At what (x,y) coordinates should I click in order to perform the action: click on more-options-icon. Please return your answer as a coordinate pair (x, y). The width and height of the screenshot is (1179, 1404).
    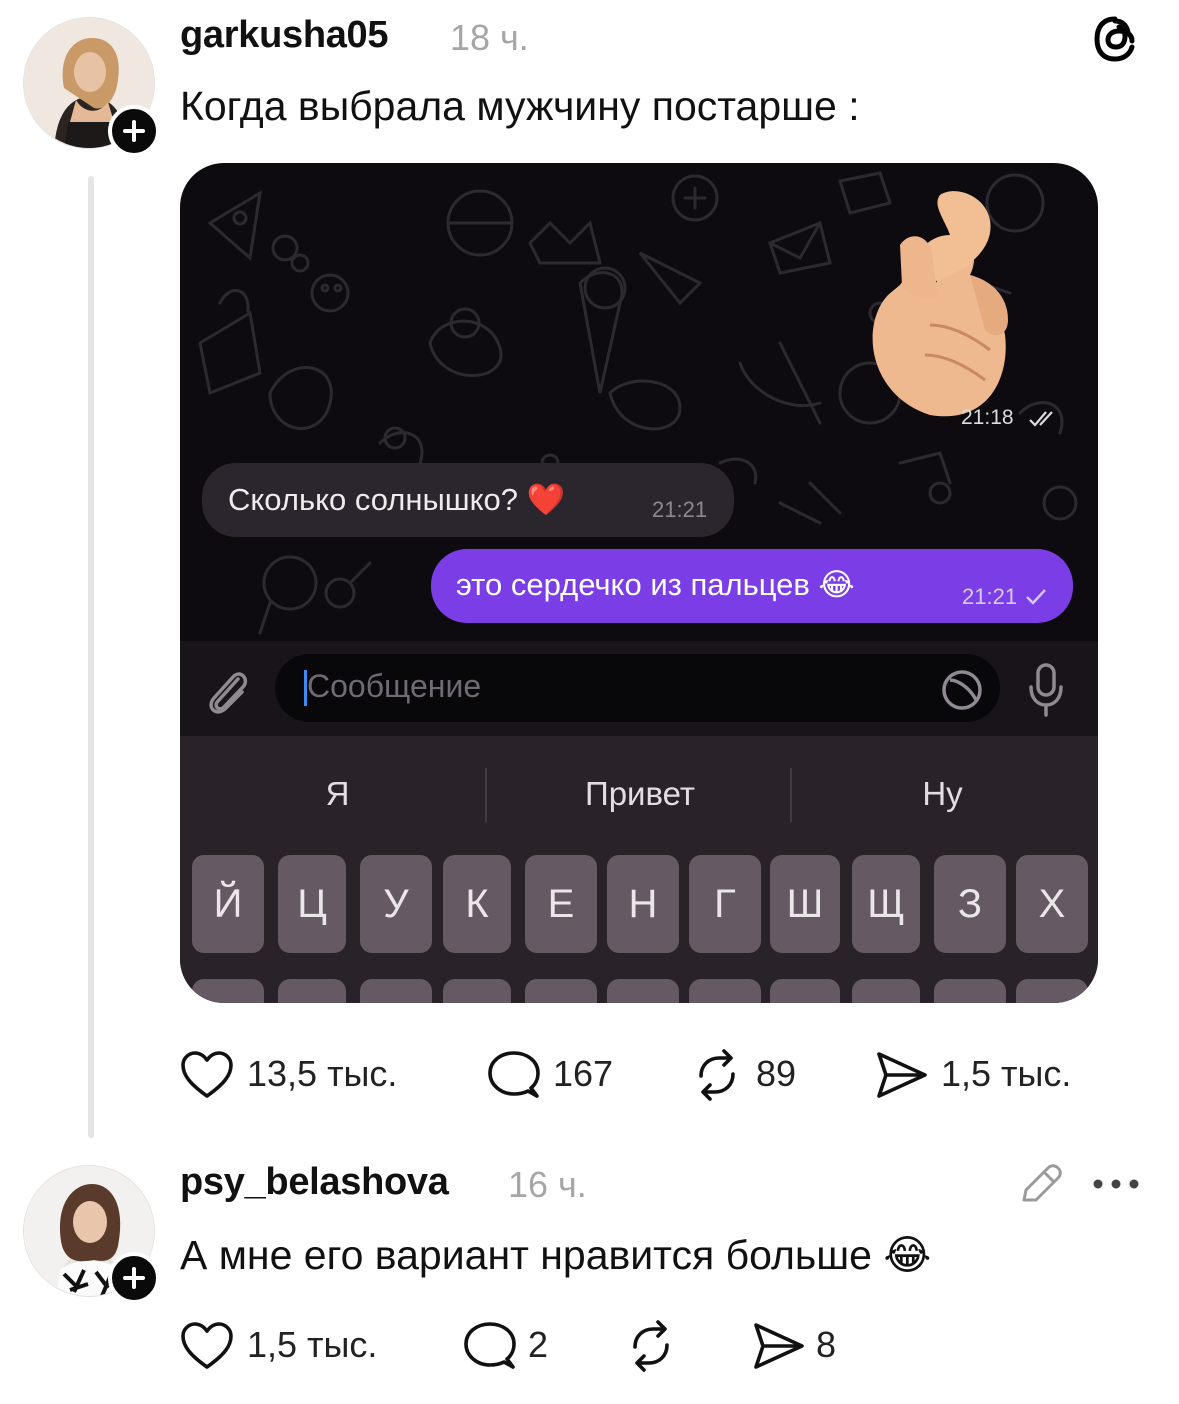
    Looking at the image, I should click on (1116, 1184).